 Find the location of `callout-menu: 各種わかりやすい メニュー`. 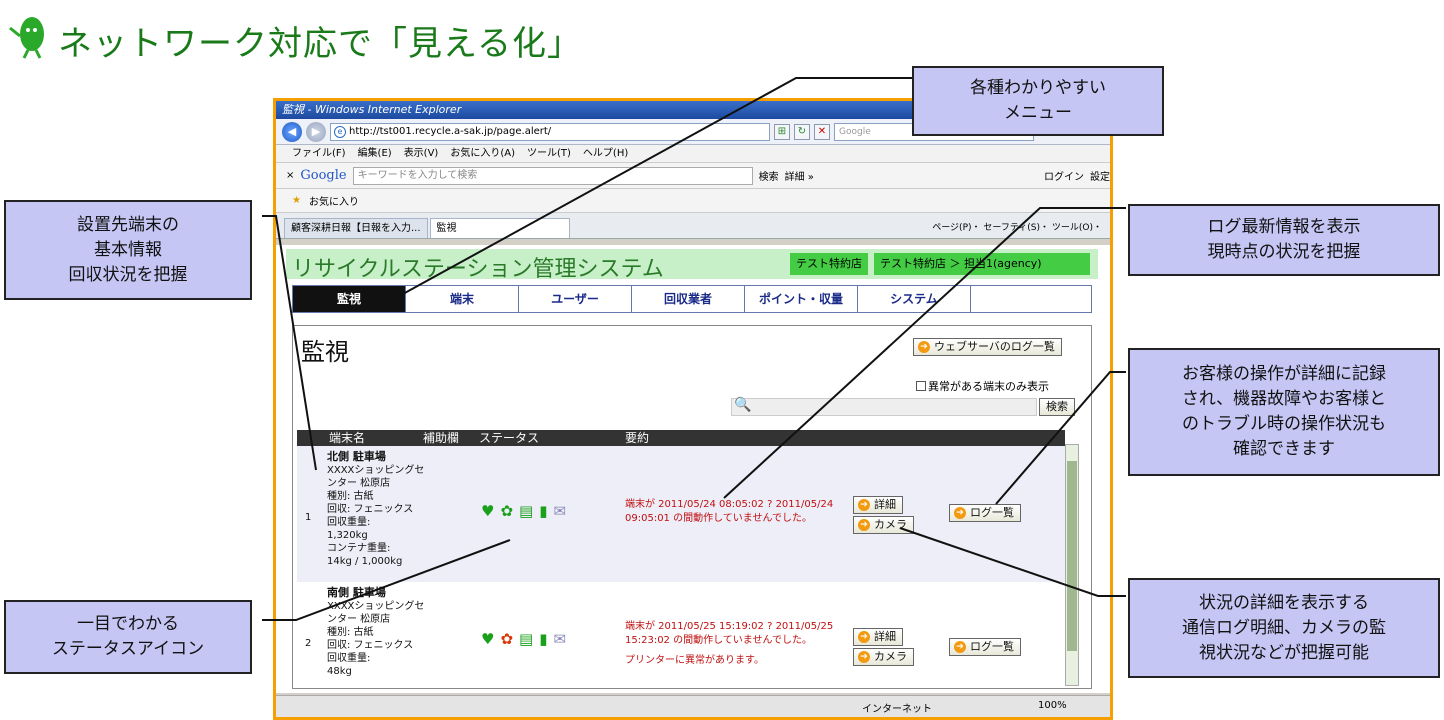

callout-menu: 各種わかりやすい メニュー is located at coordinates (1038, 101).